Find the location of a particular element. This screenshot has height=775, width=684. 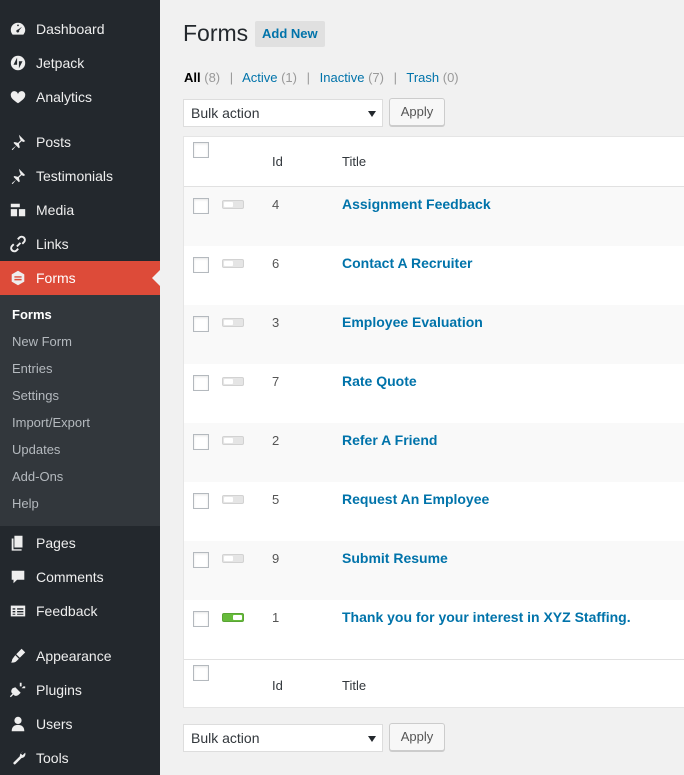

filter-trash-count: (0) is located at coordinates (450, 77).